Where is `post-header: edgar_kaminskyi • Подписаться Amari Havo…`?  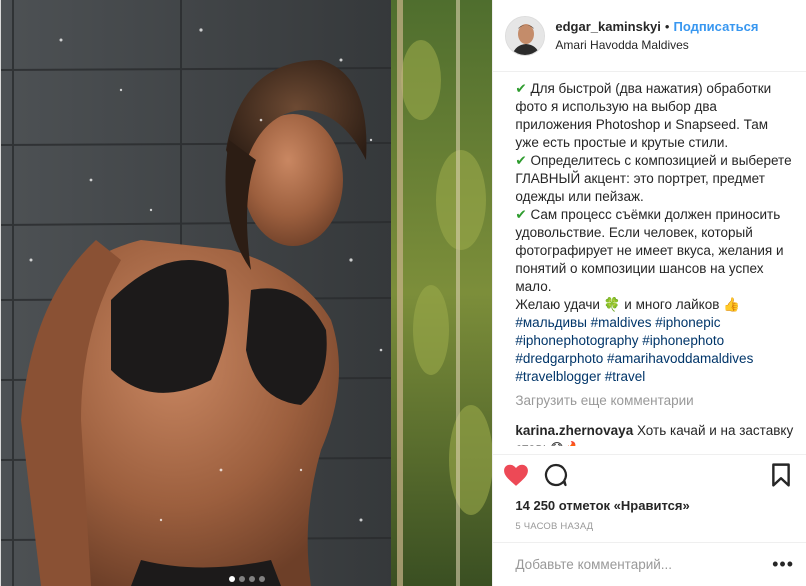 post-header: edgar_kaminskyi • Подписаться Amari Havo… is located at coordinates (649, 36).